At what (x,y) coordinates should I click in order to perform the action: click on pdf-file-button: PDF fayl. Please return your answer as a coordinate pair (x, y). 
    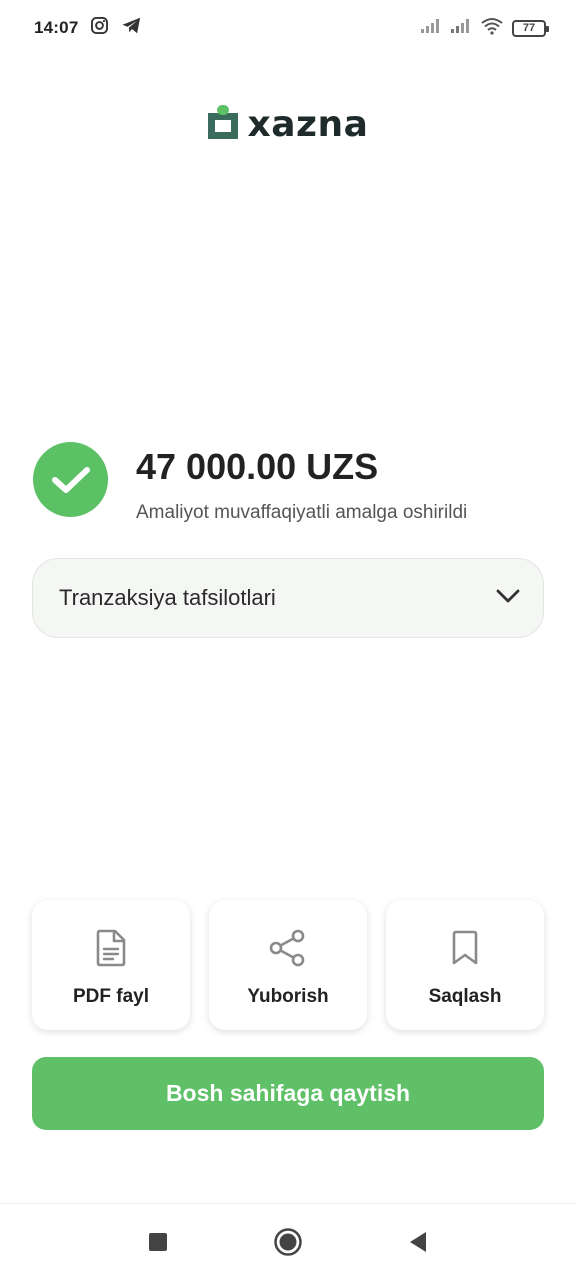
    Looking at the image, I should click on (111, 965).